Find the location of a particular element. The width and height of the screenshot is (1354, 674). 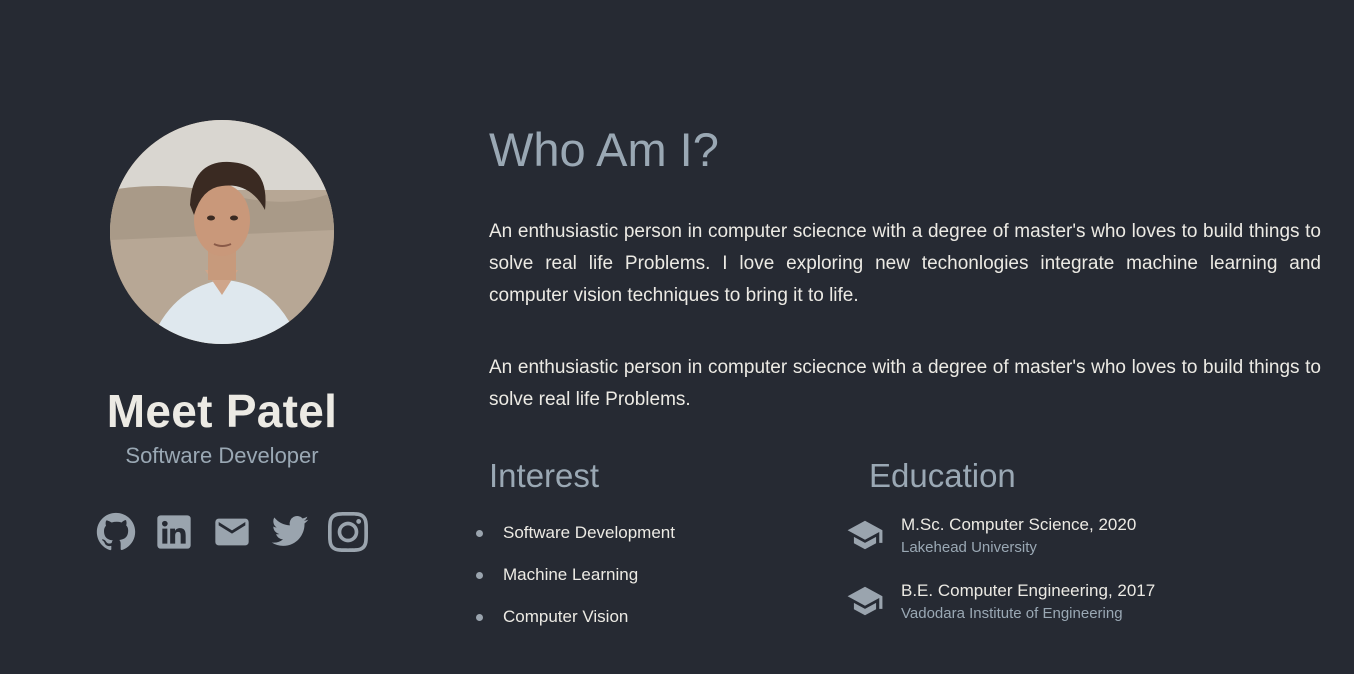

instagram-icon is located at coordinates (348, 532).